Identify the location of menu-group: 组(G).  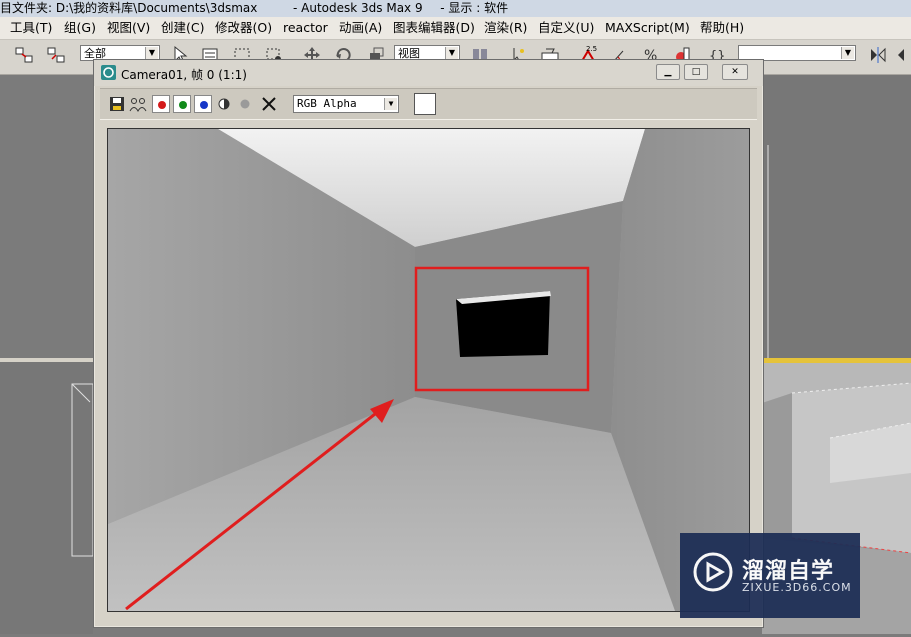
(80, 28).